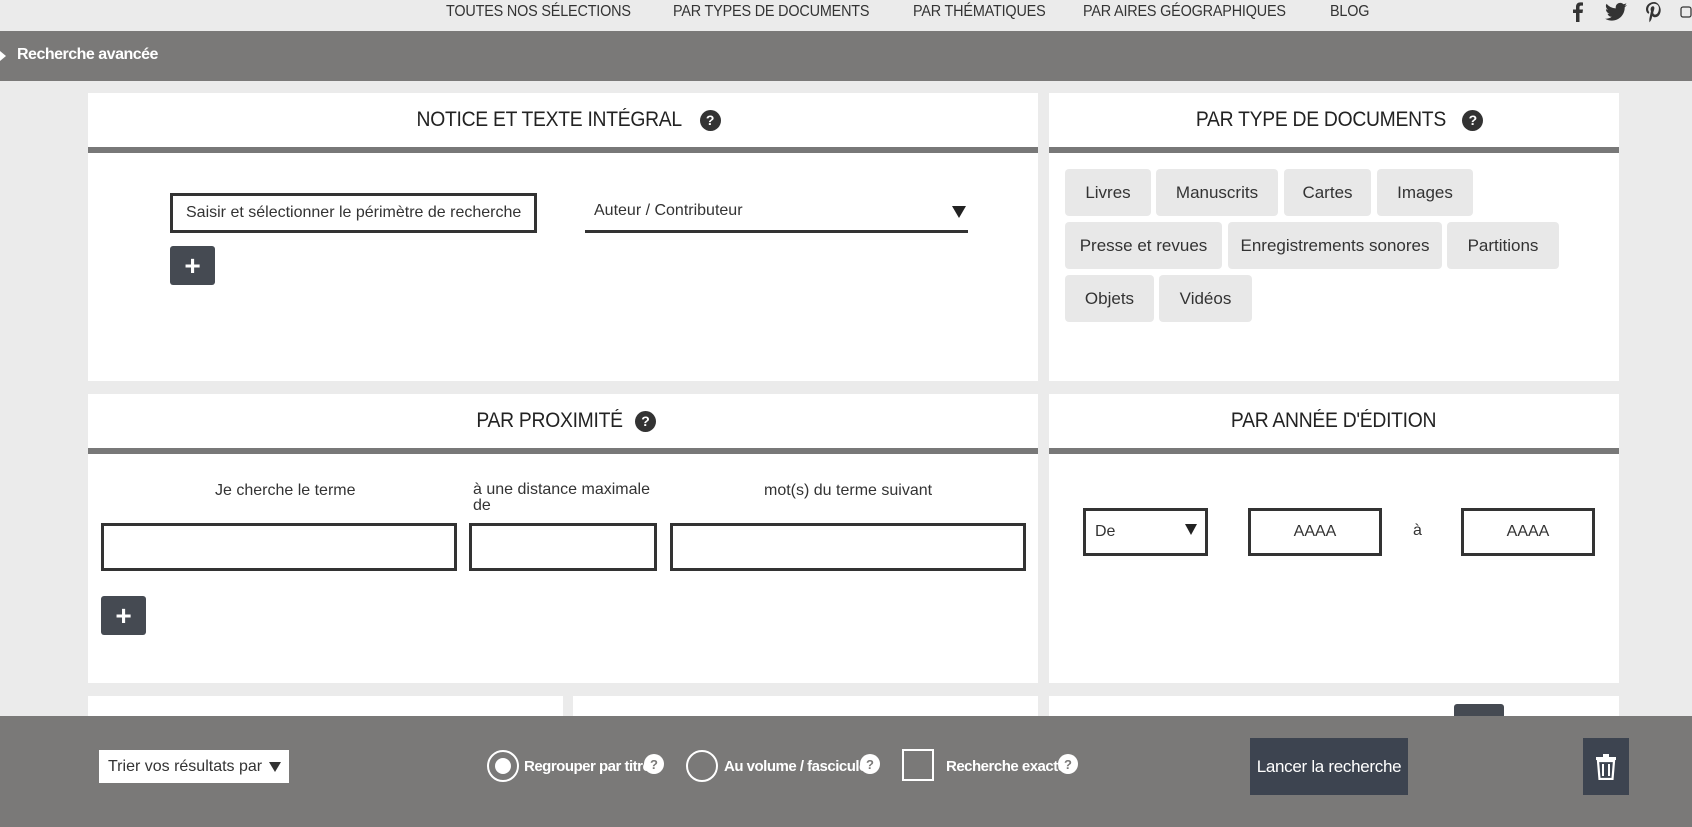  I want to click on year-panel: PAR ANNÉE D'ÉDITION De AAAA à AAAA, so click(1334, 538).